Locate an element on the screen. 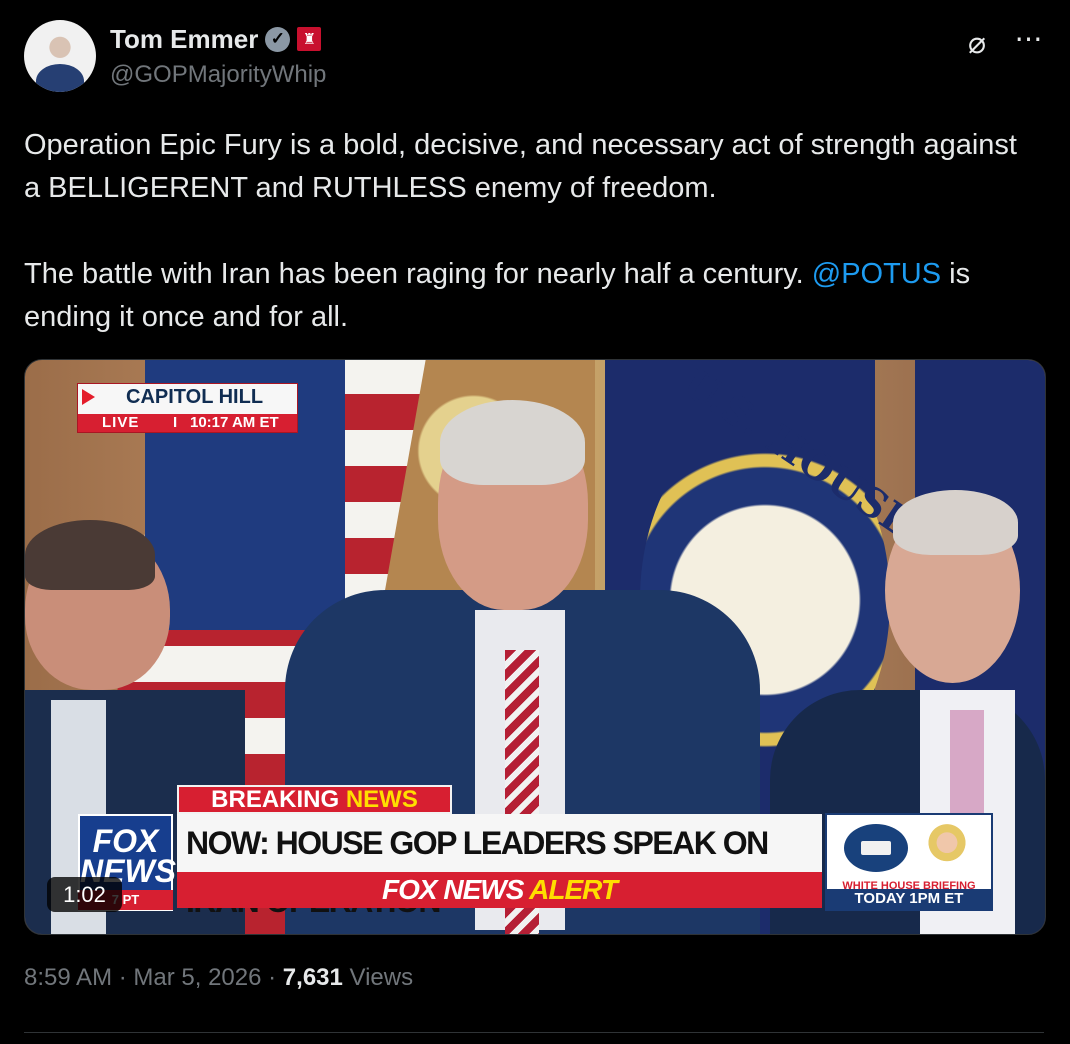 The height and width of the screenshot is (1044, 1070). live-location-bug: CAPITOL HILL LIVE I 10:17 AM ET is located at coordinates (187, 408).